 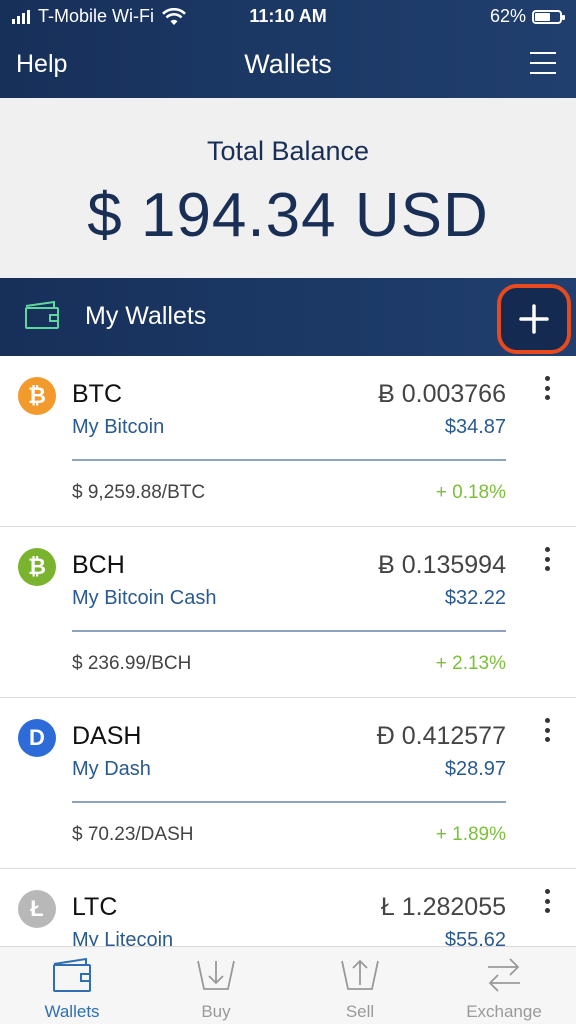 I want to click on tab-label: Sell, so click(x=360, y=1011).